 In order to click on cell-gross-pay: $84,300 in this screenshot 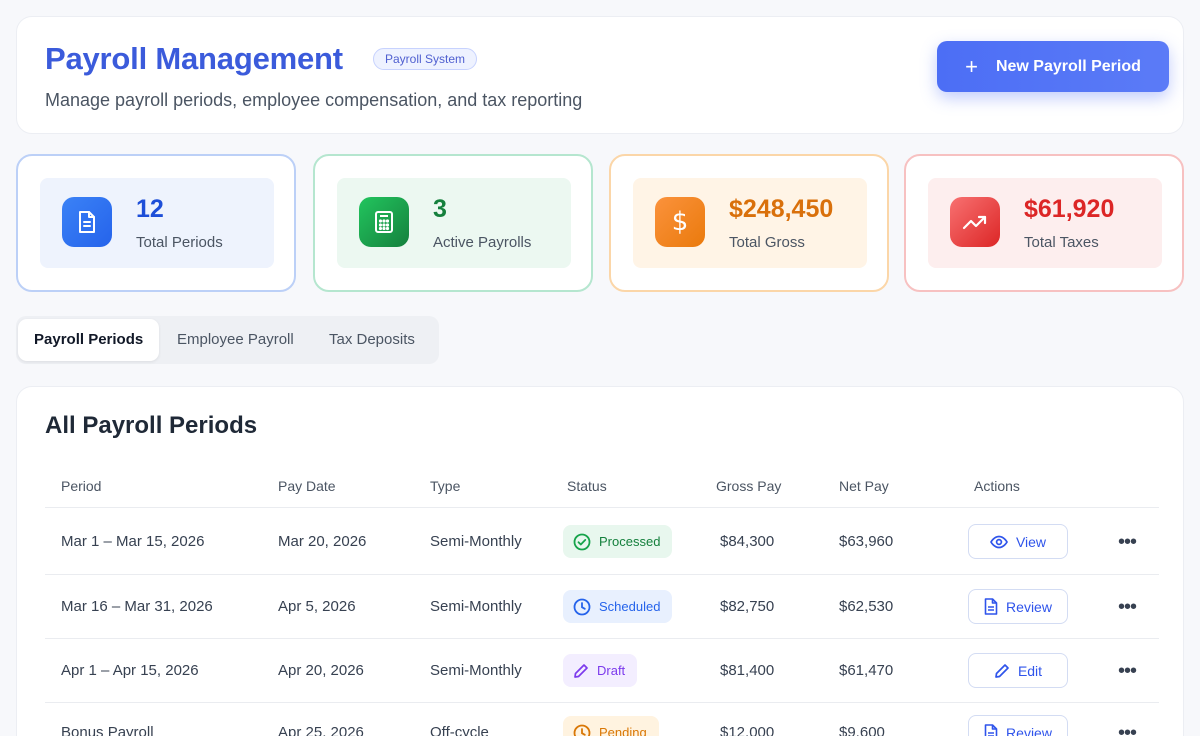, I will do `click(747, 541)`.